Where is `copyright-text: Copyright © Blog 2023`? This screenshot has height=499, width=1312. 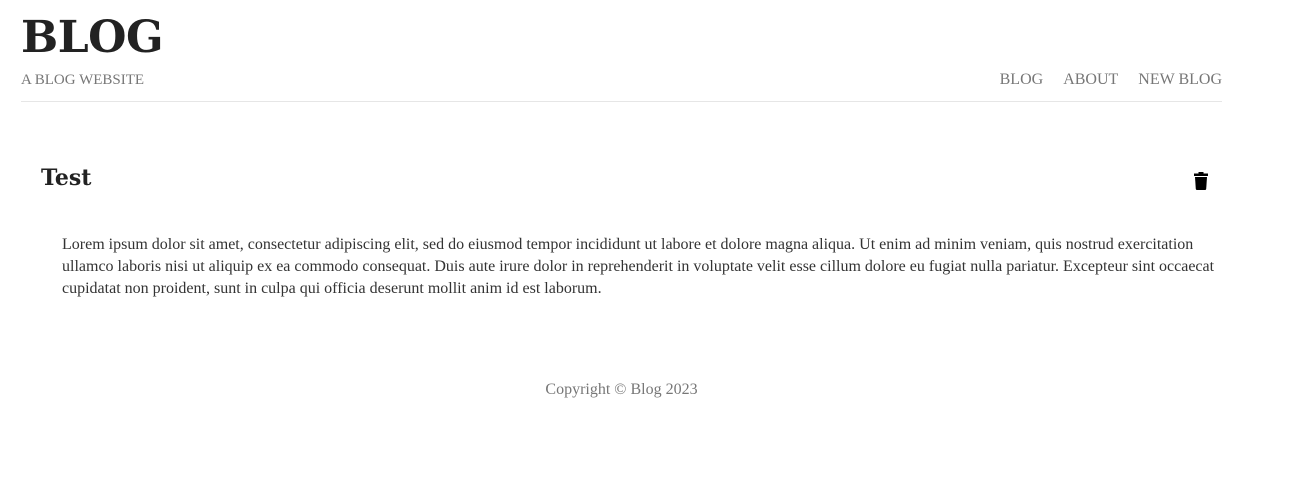
copyright-text: Copyright © Blog 2023 is located at coordinates (621, 389).